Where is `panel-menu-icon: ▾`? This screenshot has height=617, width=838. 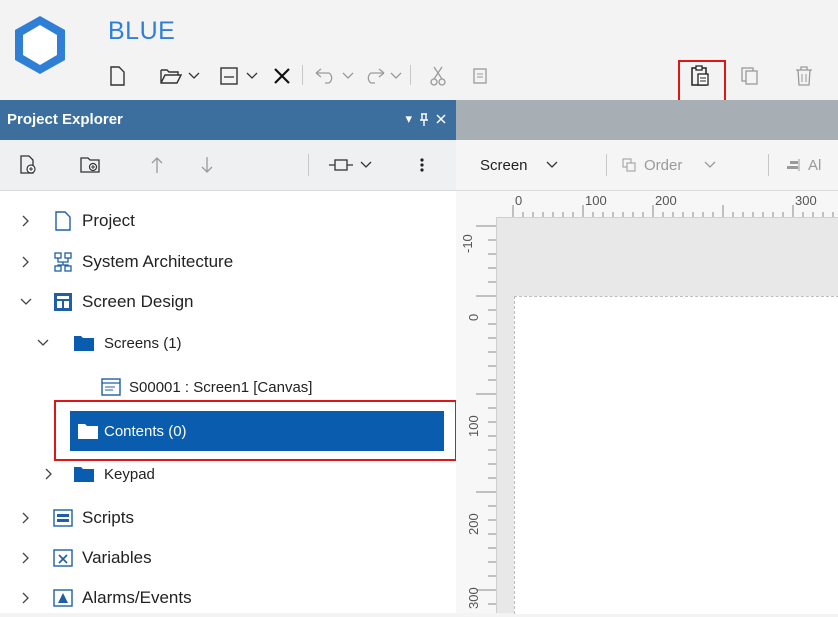 panel-menu-icon: ▾ is located at coordinates (408, 119).